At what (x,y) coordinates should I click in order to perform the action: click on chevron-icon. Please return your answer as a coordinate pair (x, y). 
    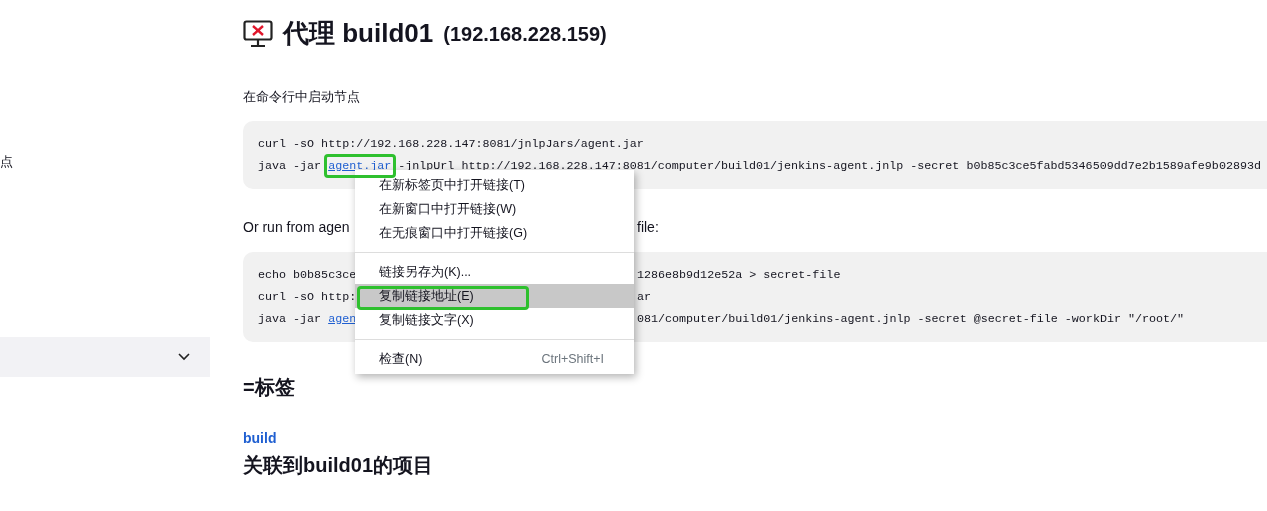
    Looking at the image, I should click on (184, 357).